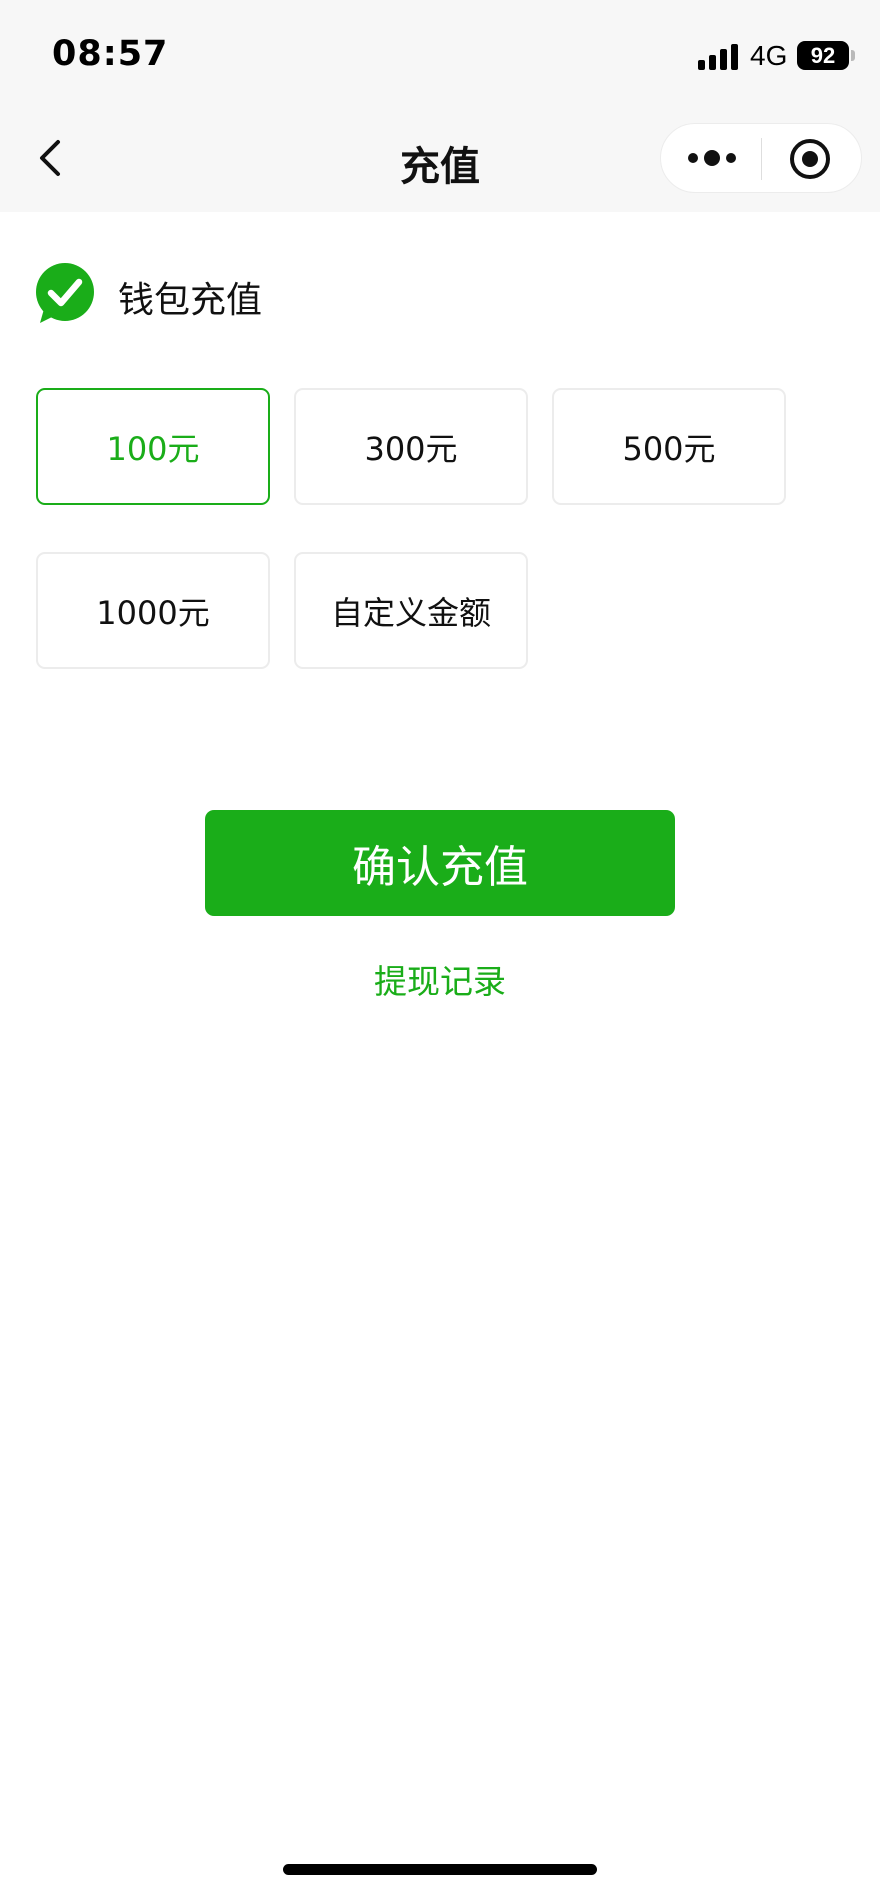 This screenshot has height=1900, width=880. What do you see at coordinates (65, 293) in the screenshot?
I see `wechat-pay-check-icon` at bounding box center [65, 293].